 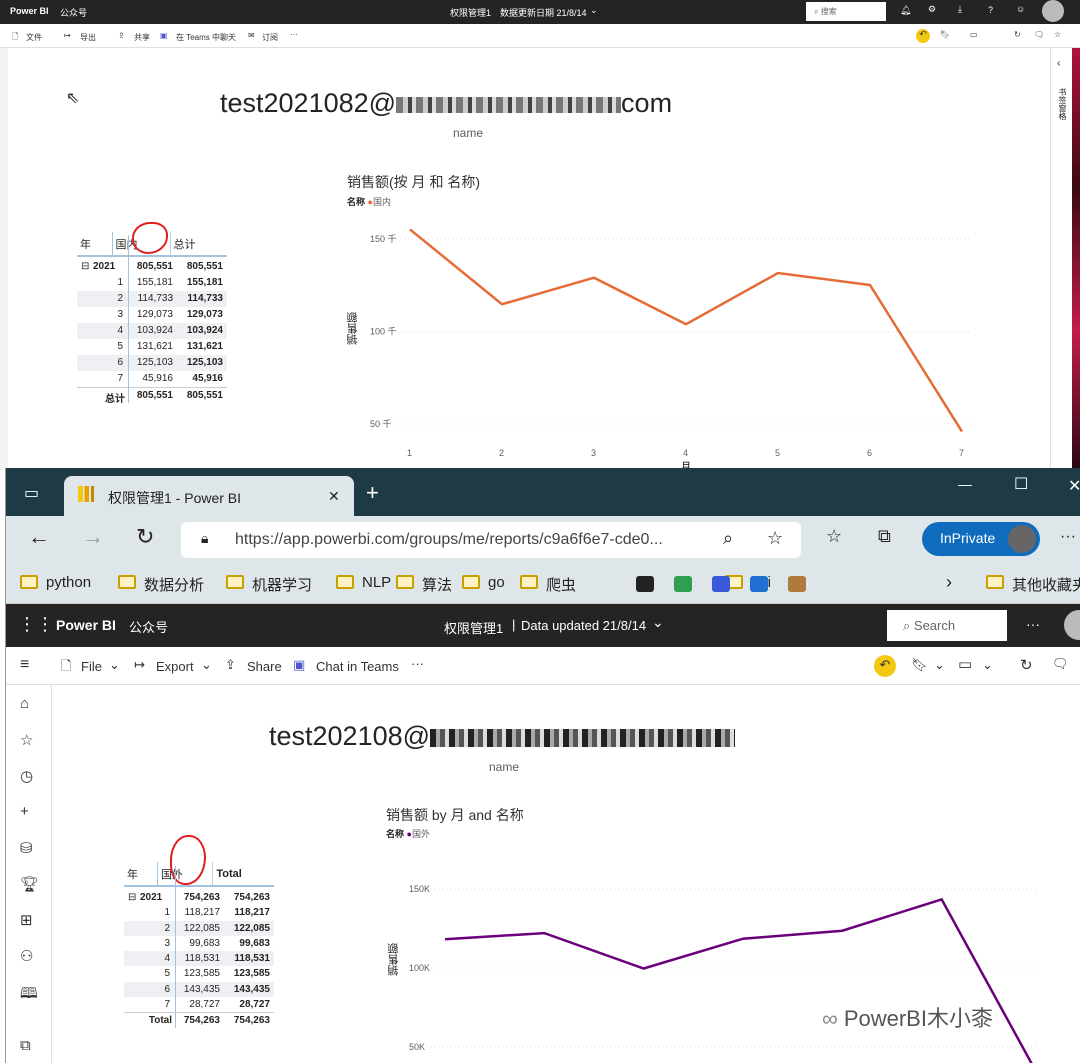 What do you see at coordinates (243, 874) in the screenshot?
I see `header-total: Total` at bounding box center [243, 874].